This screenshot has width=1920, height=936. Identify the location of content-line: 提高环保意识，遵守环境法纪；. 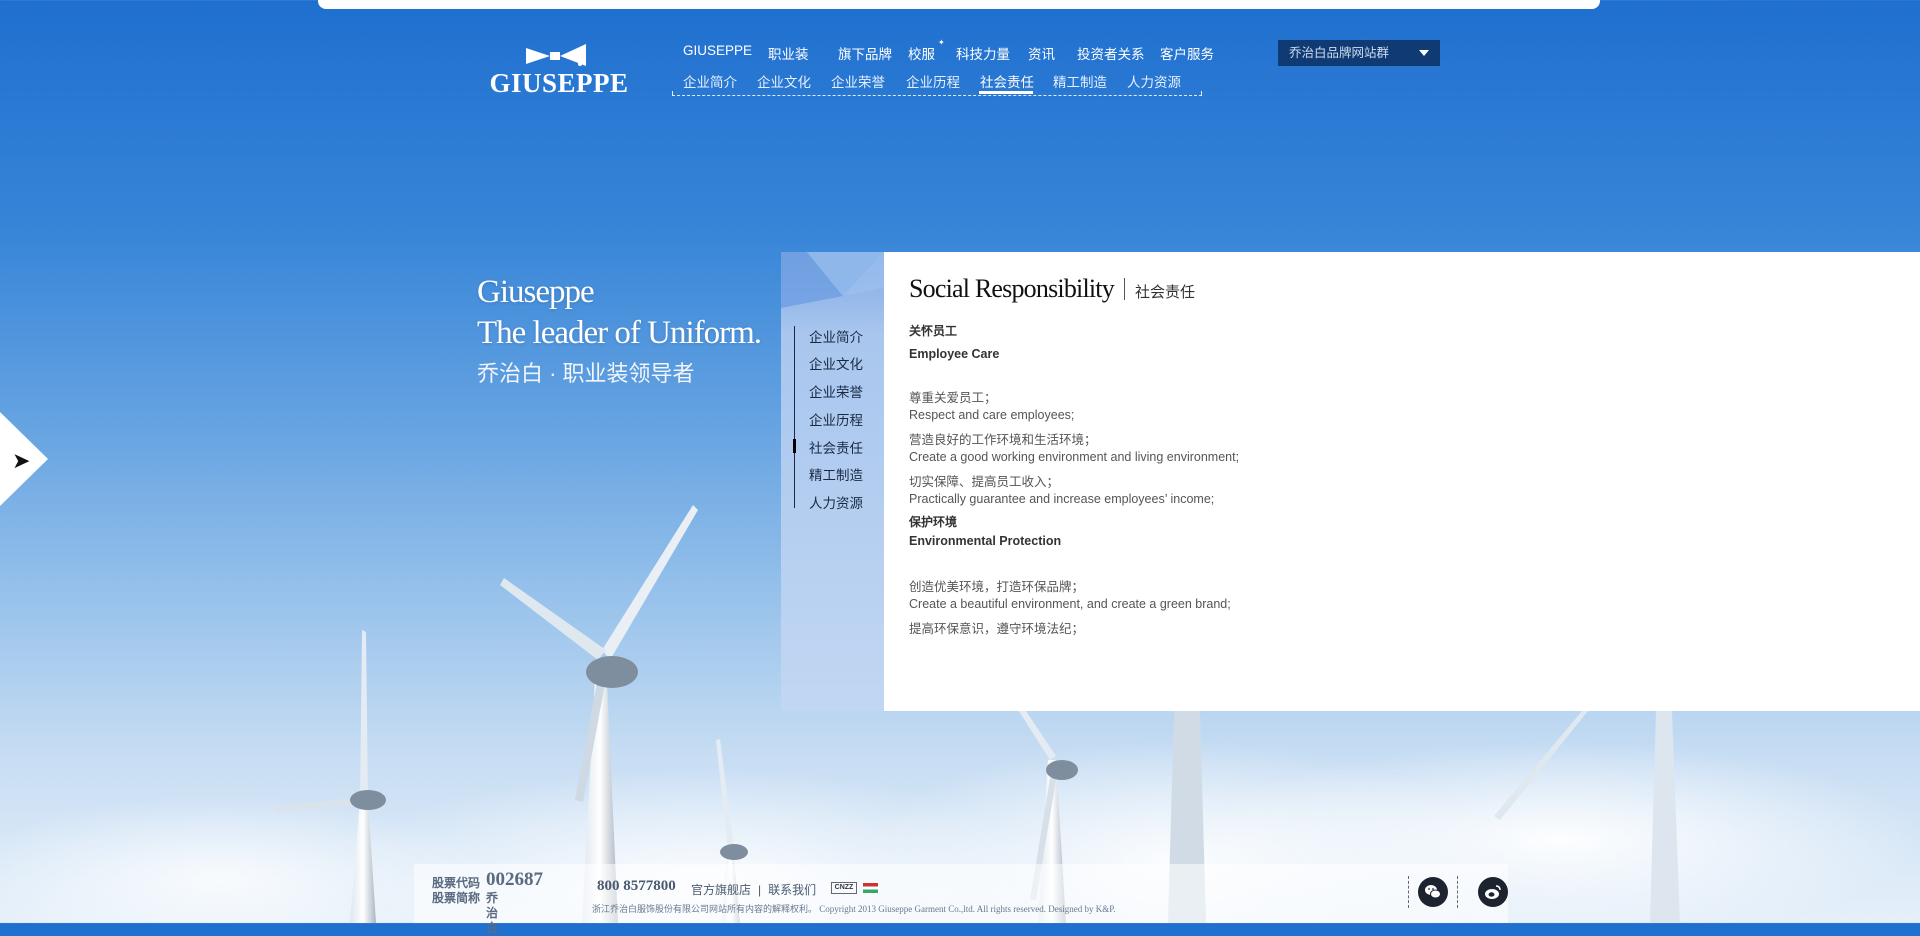
(997, 629).